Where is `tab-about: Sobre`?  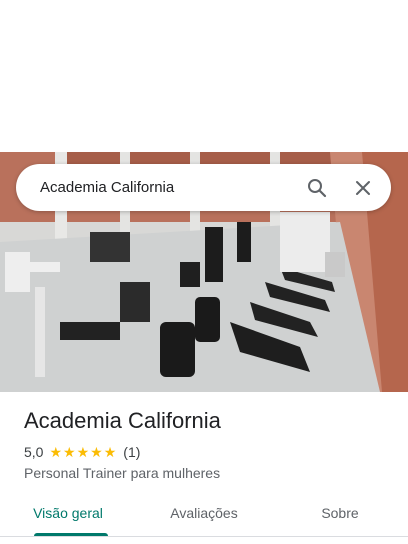 tab-about: Sobre is located at coordinates (340, 516).